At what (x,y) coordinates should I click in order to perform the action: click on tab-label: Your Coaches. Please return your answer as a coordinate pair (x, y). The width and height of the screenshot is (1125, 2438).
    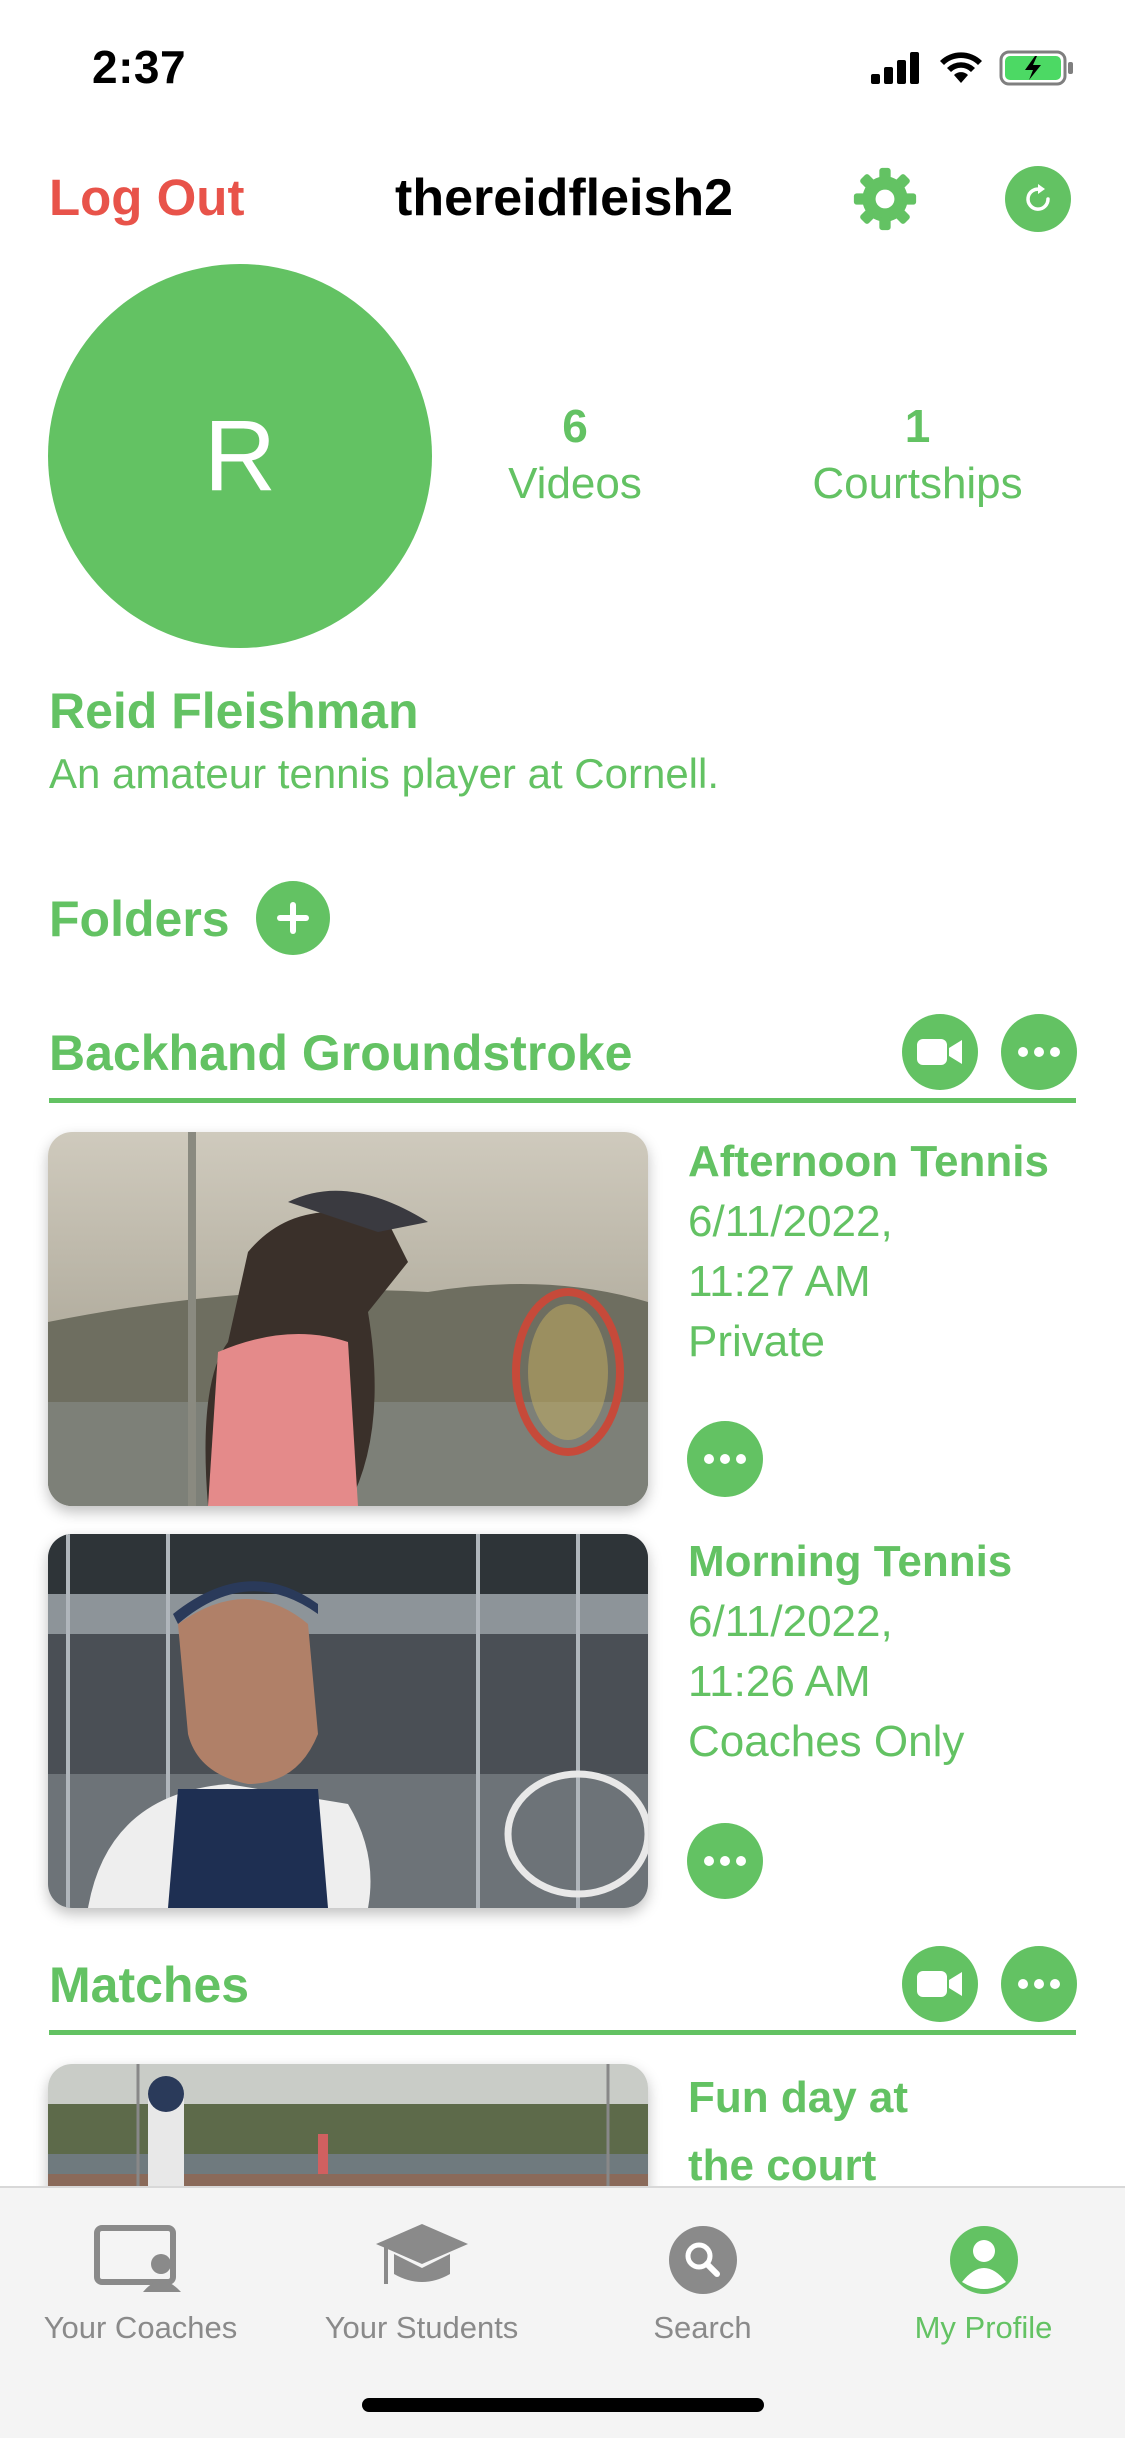
    Looking at the image, I should click on (140, 2327).